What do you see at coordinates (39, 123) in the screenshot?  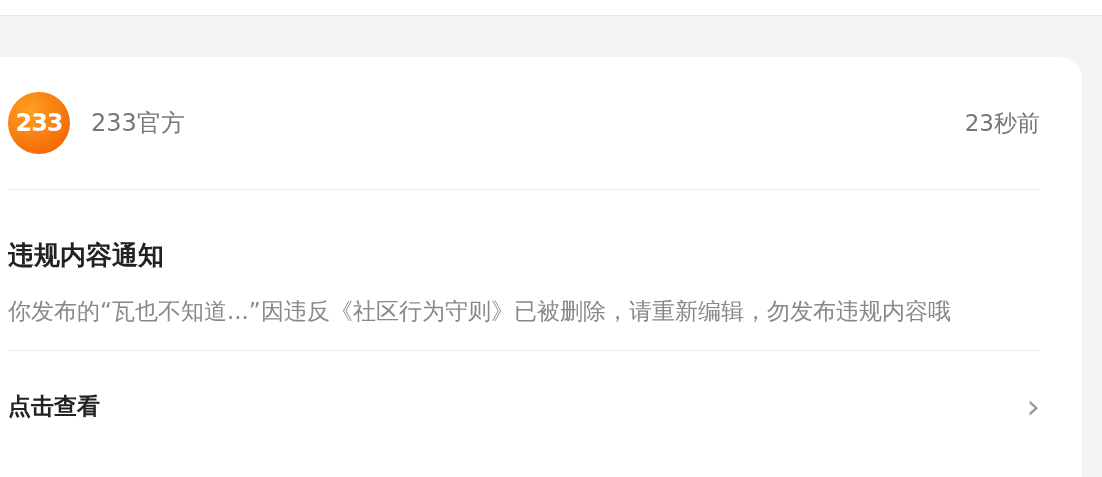 I see `avatar-logo: 233` at bounding box center [39, 123].